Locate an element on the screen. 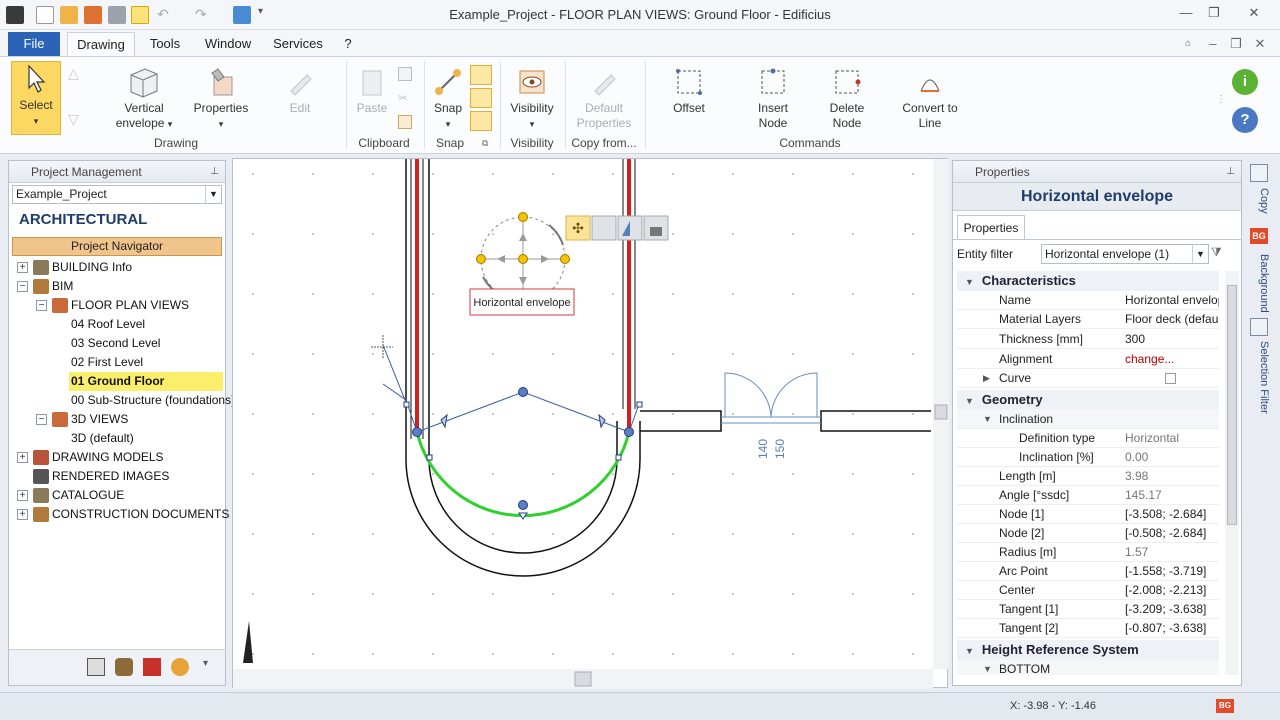  tree-item: − FLOOR PLAN VIEWS is located at coordinates (116, 305).